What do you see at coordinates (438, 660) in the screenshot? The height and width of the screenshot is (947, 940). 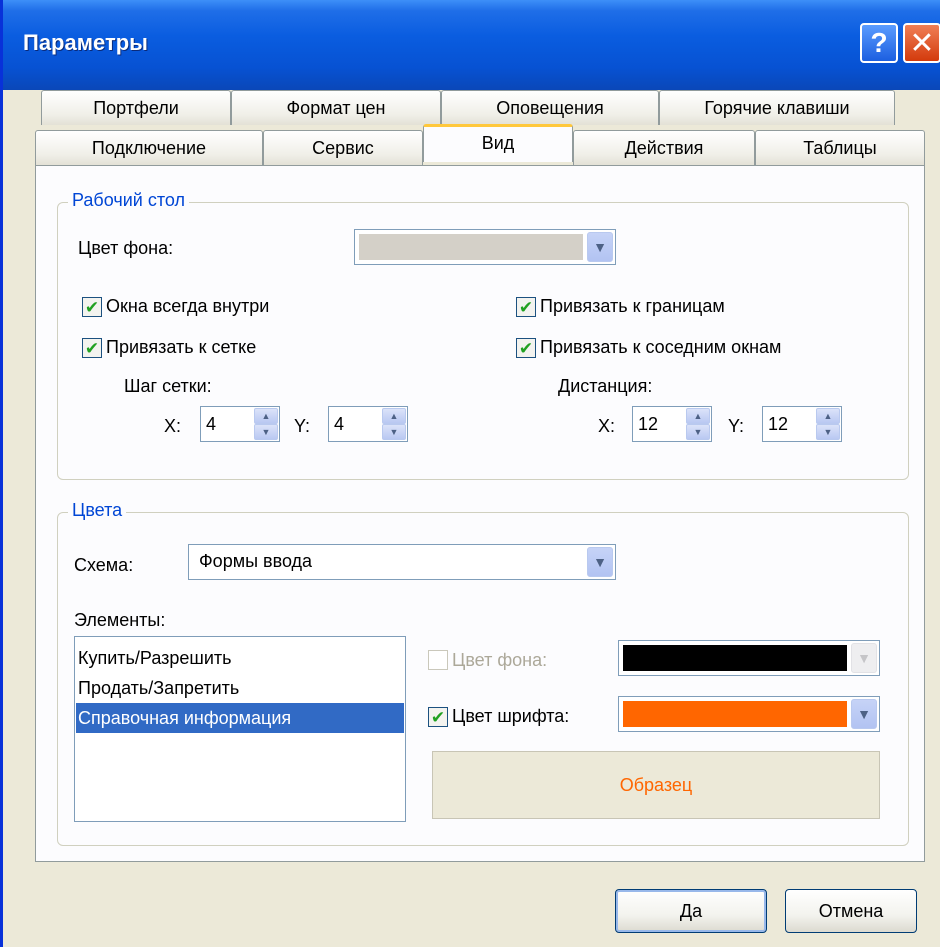 I see `bg-color-checkbox` at bounding box center [438, 660].